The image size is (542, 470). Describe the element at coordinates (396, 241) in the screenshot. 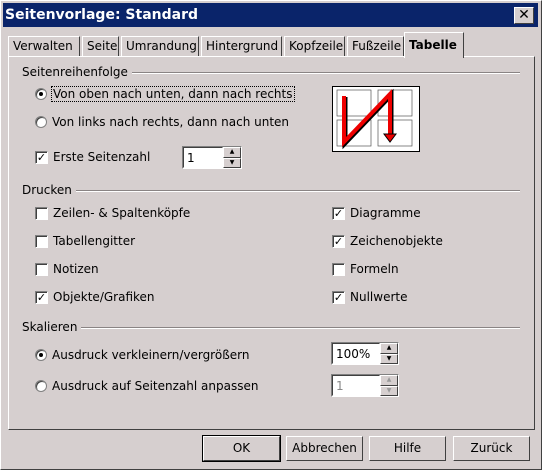

I see `checkbox-label: Zeichenobjekte` at that location.